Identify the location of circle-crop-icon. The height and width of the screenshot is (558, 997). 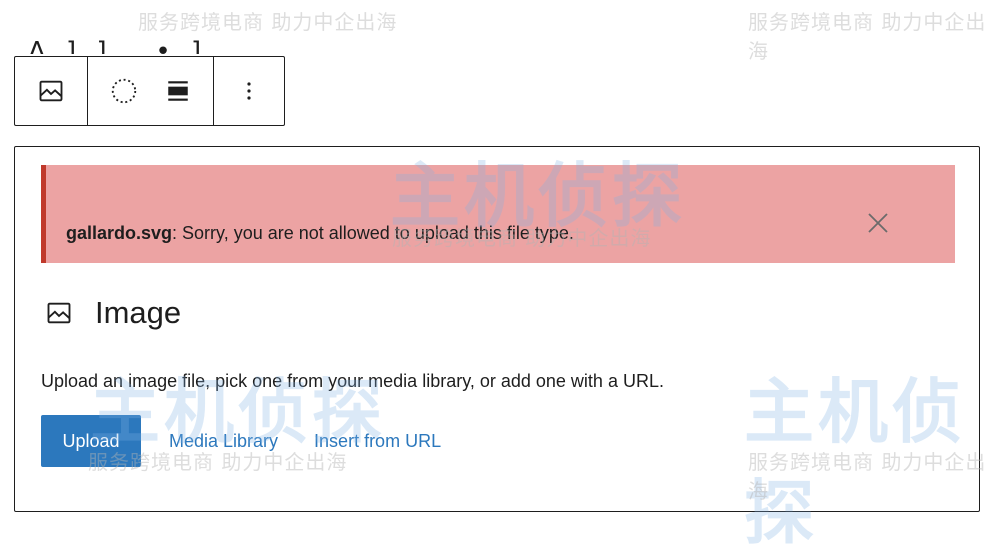
(123, 91).